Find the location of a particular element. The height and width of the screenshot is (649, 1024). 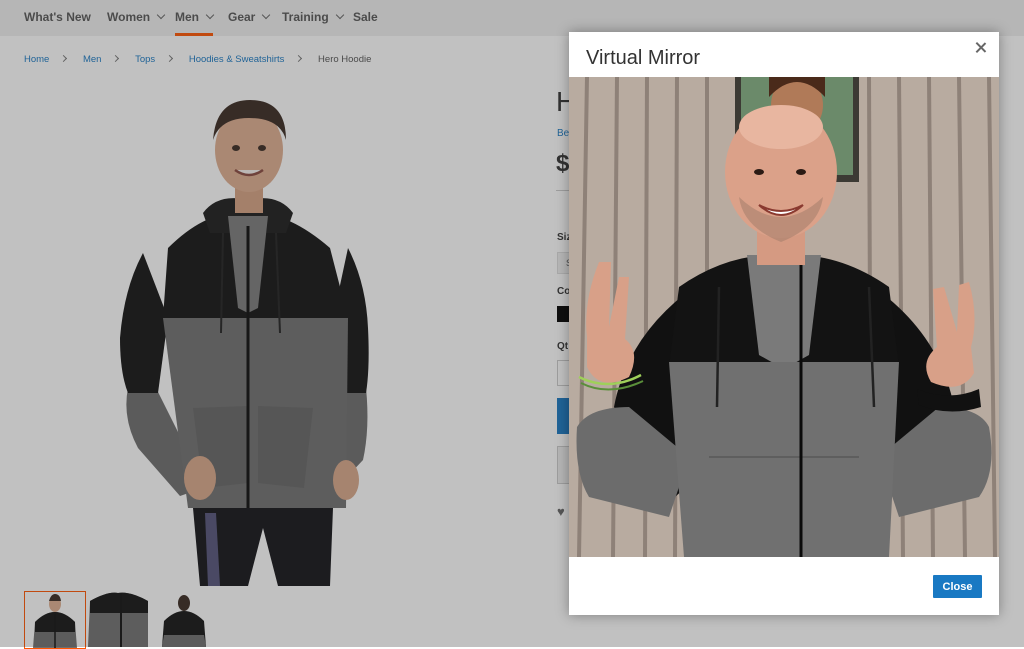

modal-title: Virtual Mirror is located at coordinates (643, 58).